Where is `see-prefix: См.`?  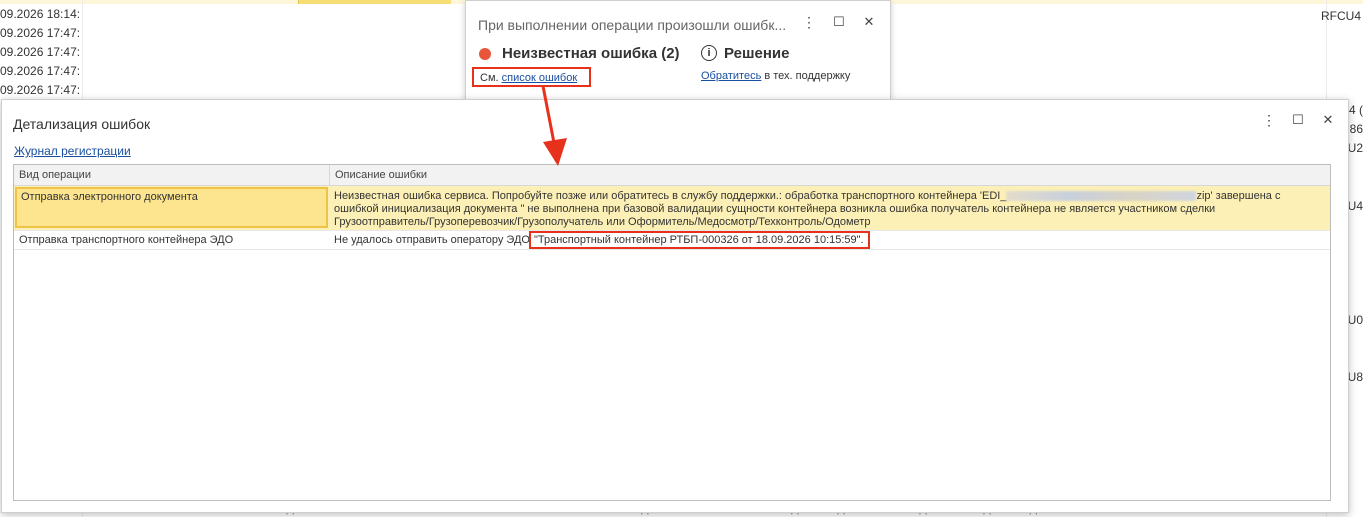
see-prefix: См. is located at coordinates (489, 78).